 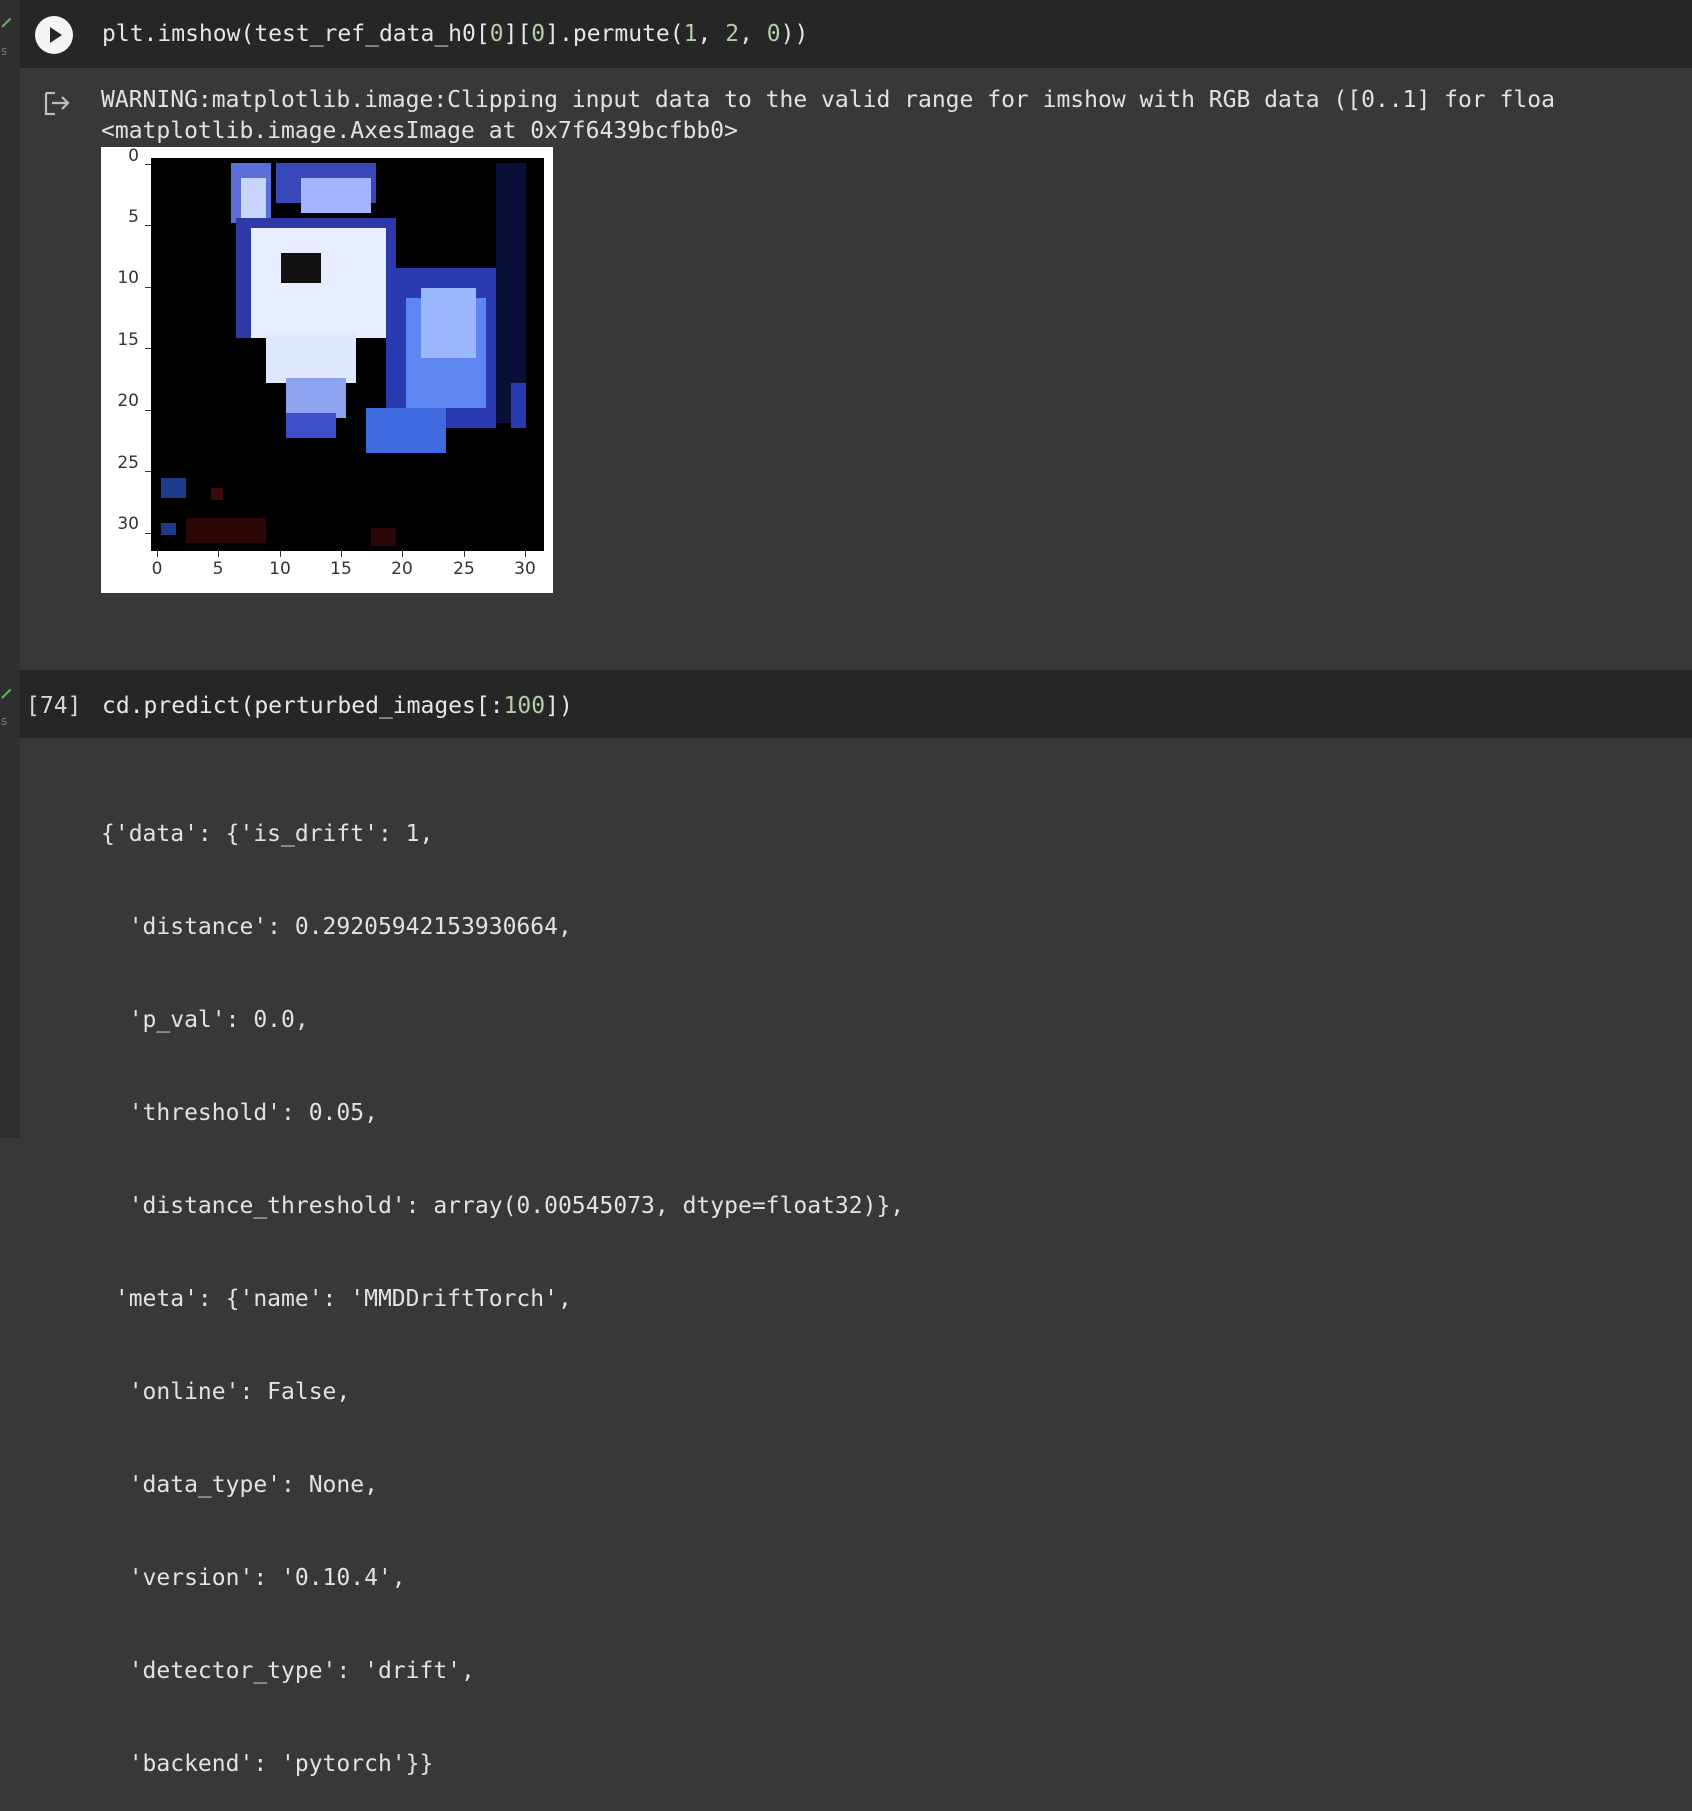 I want to click on execution-count: [74], so click(x=53, y=706).